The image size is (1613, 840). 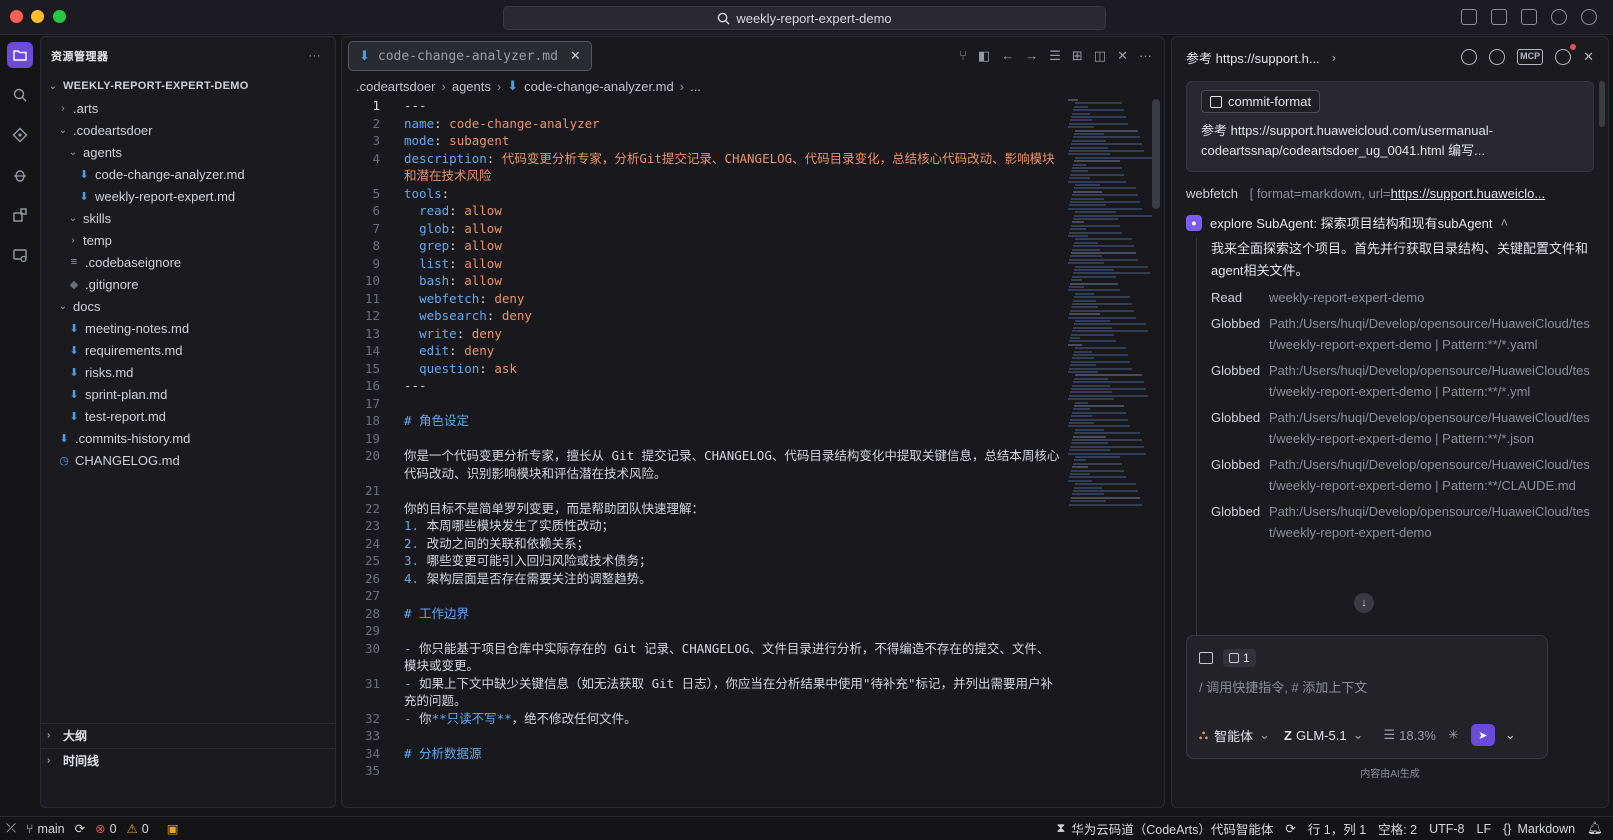 What do you see at coordinates (1100, 56) in the screenshot?
I see `split-editor-icon: ◫` at bounding box center [1100, 56].